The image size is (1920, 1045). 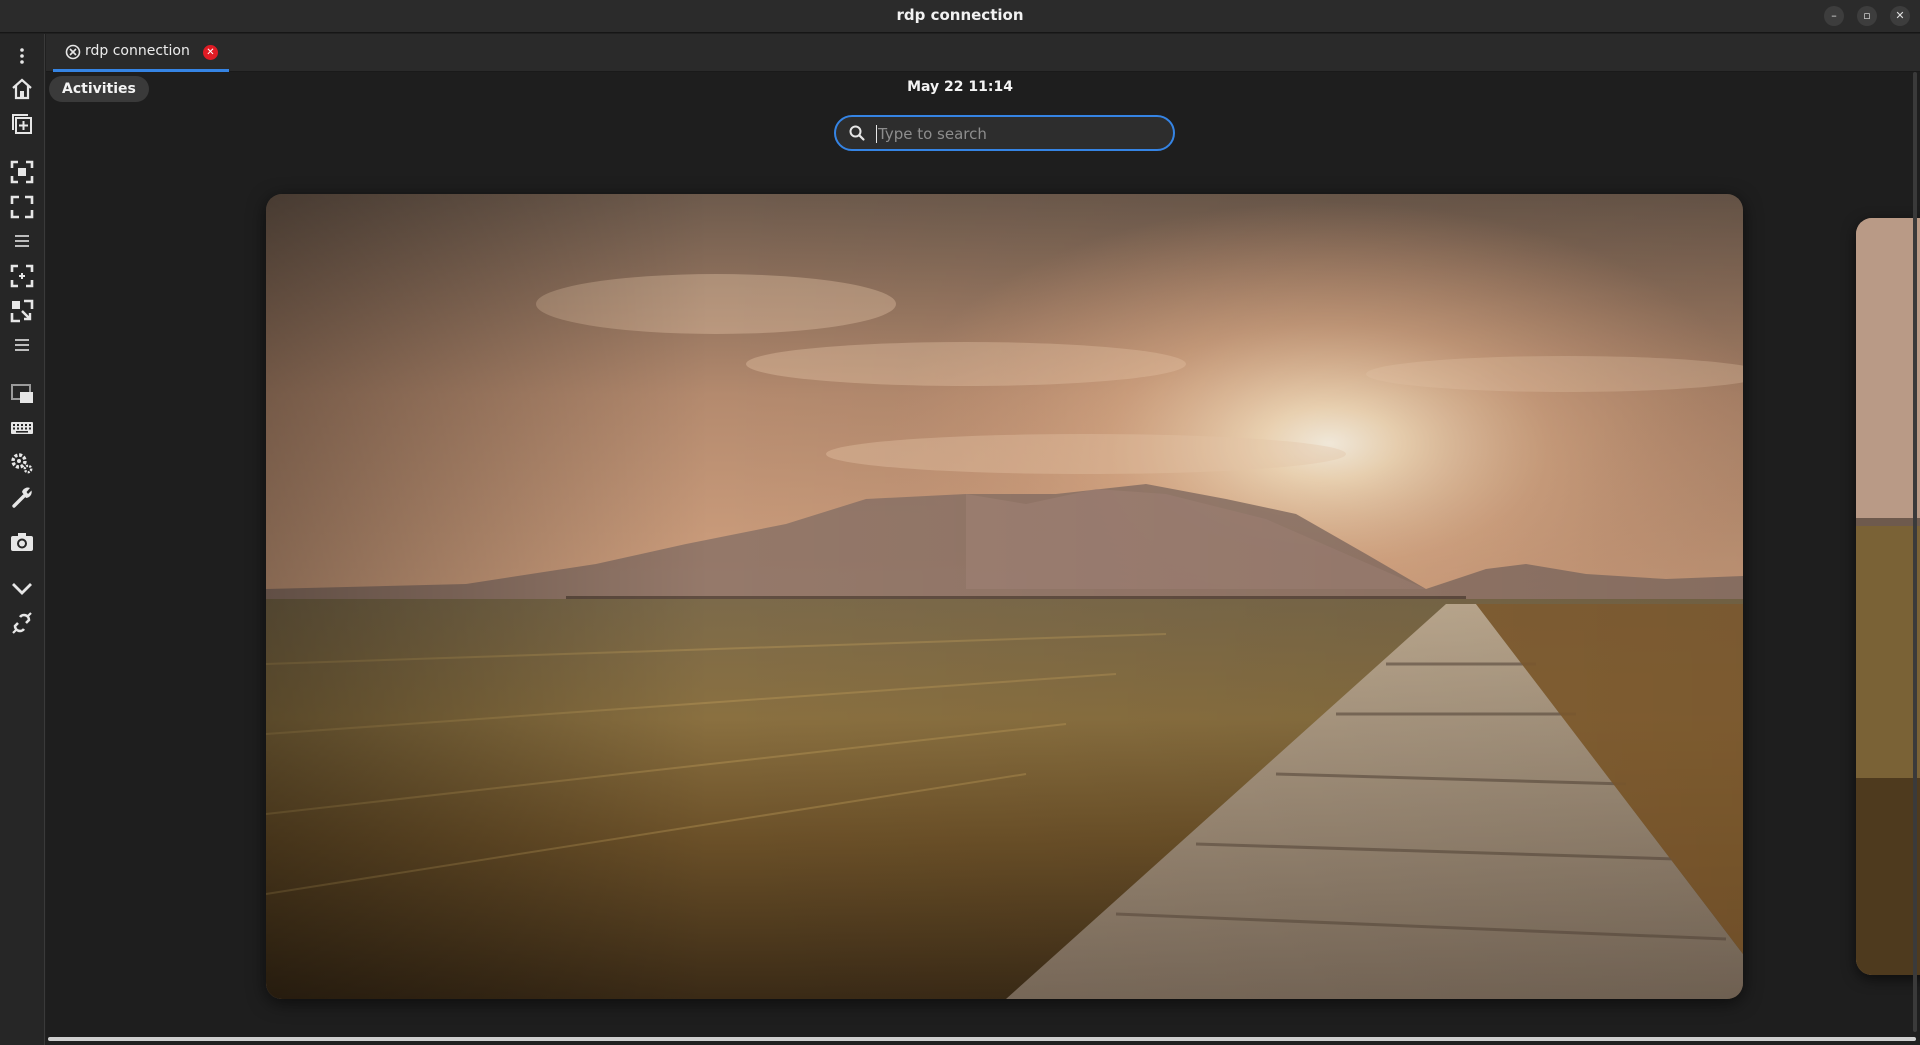 I want to click on maximize-window-button: ▫, so click(x=1867, y=16).